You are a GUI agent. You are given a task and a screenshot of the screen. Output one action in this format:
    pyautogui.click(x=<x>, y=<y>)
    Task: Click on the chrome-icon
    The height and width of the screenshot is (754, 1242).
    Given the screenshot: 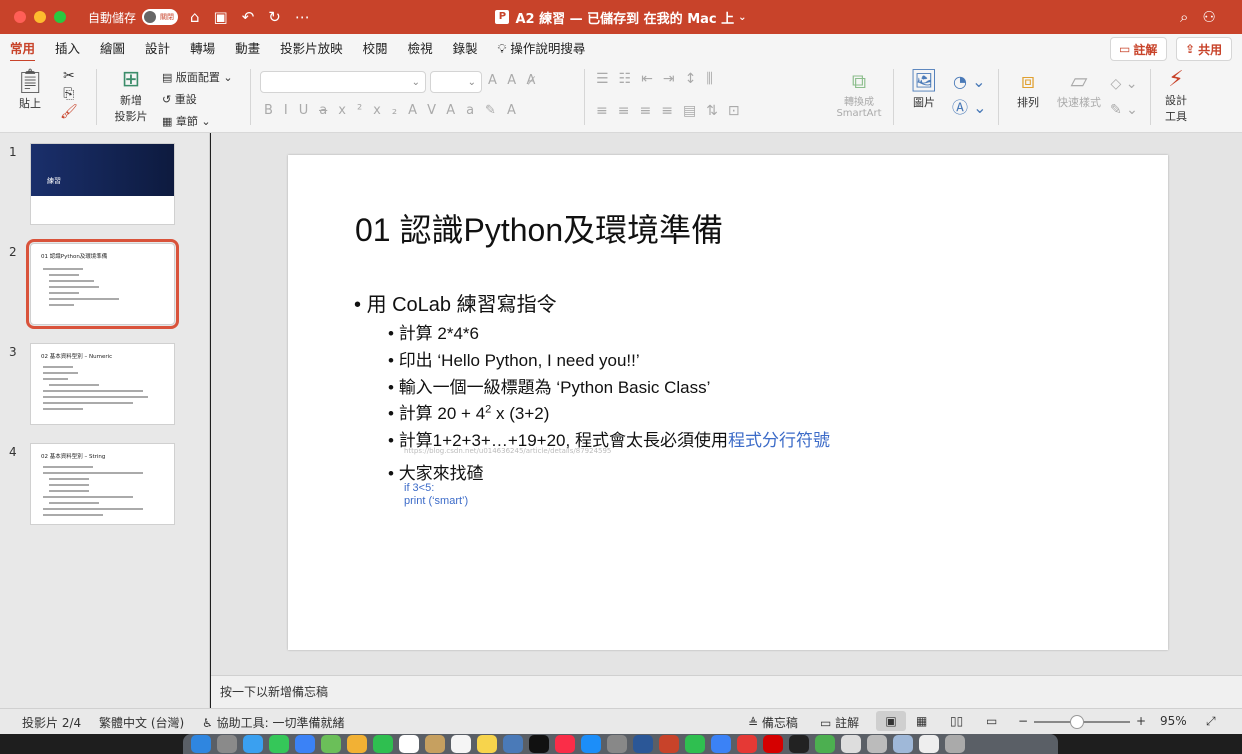 What is the action you would take?
    pyautogui.click(x=825, y=744)
    